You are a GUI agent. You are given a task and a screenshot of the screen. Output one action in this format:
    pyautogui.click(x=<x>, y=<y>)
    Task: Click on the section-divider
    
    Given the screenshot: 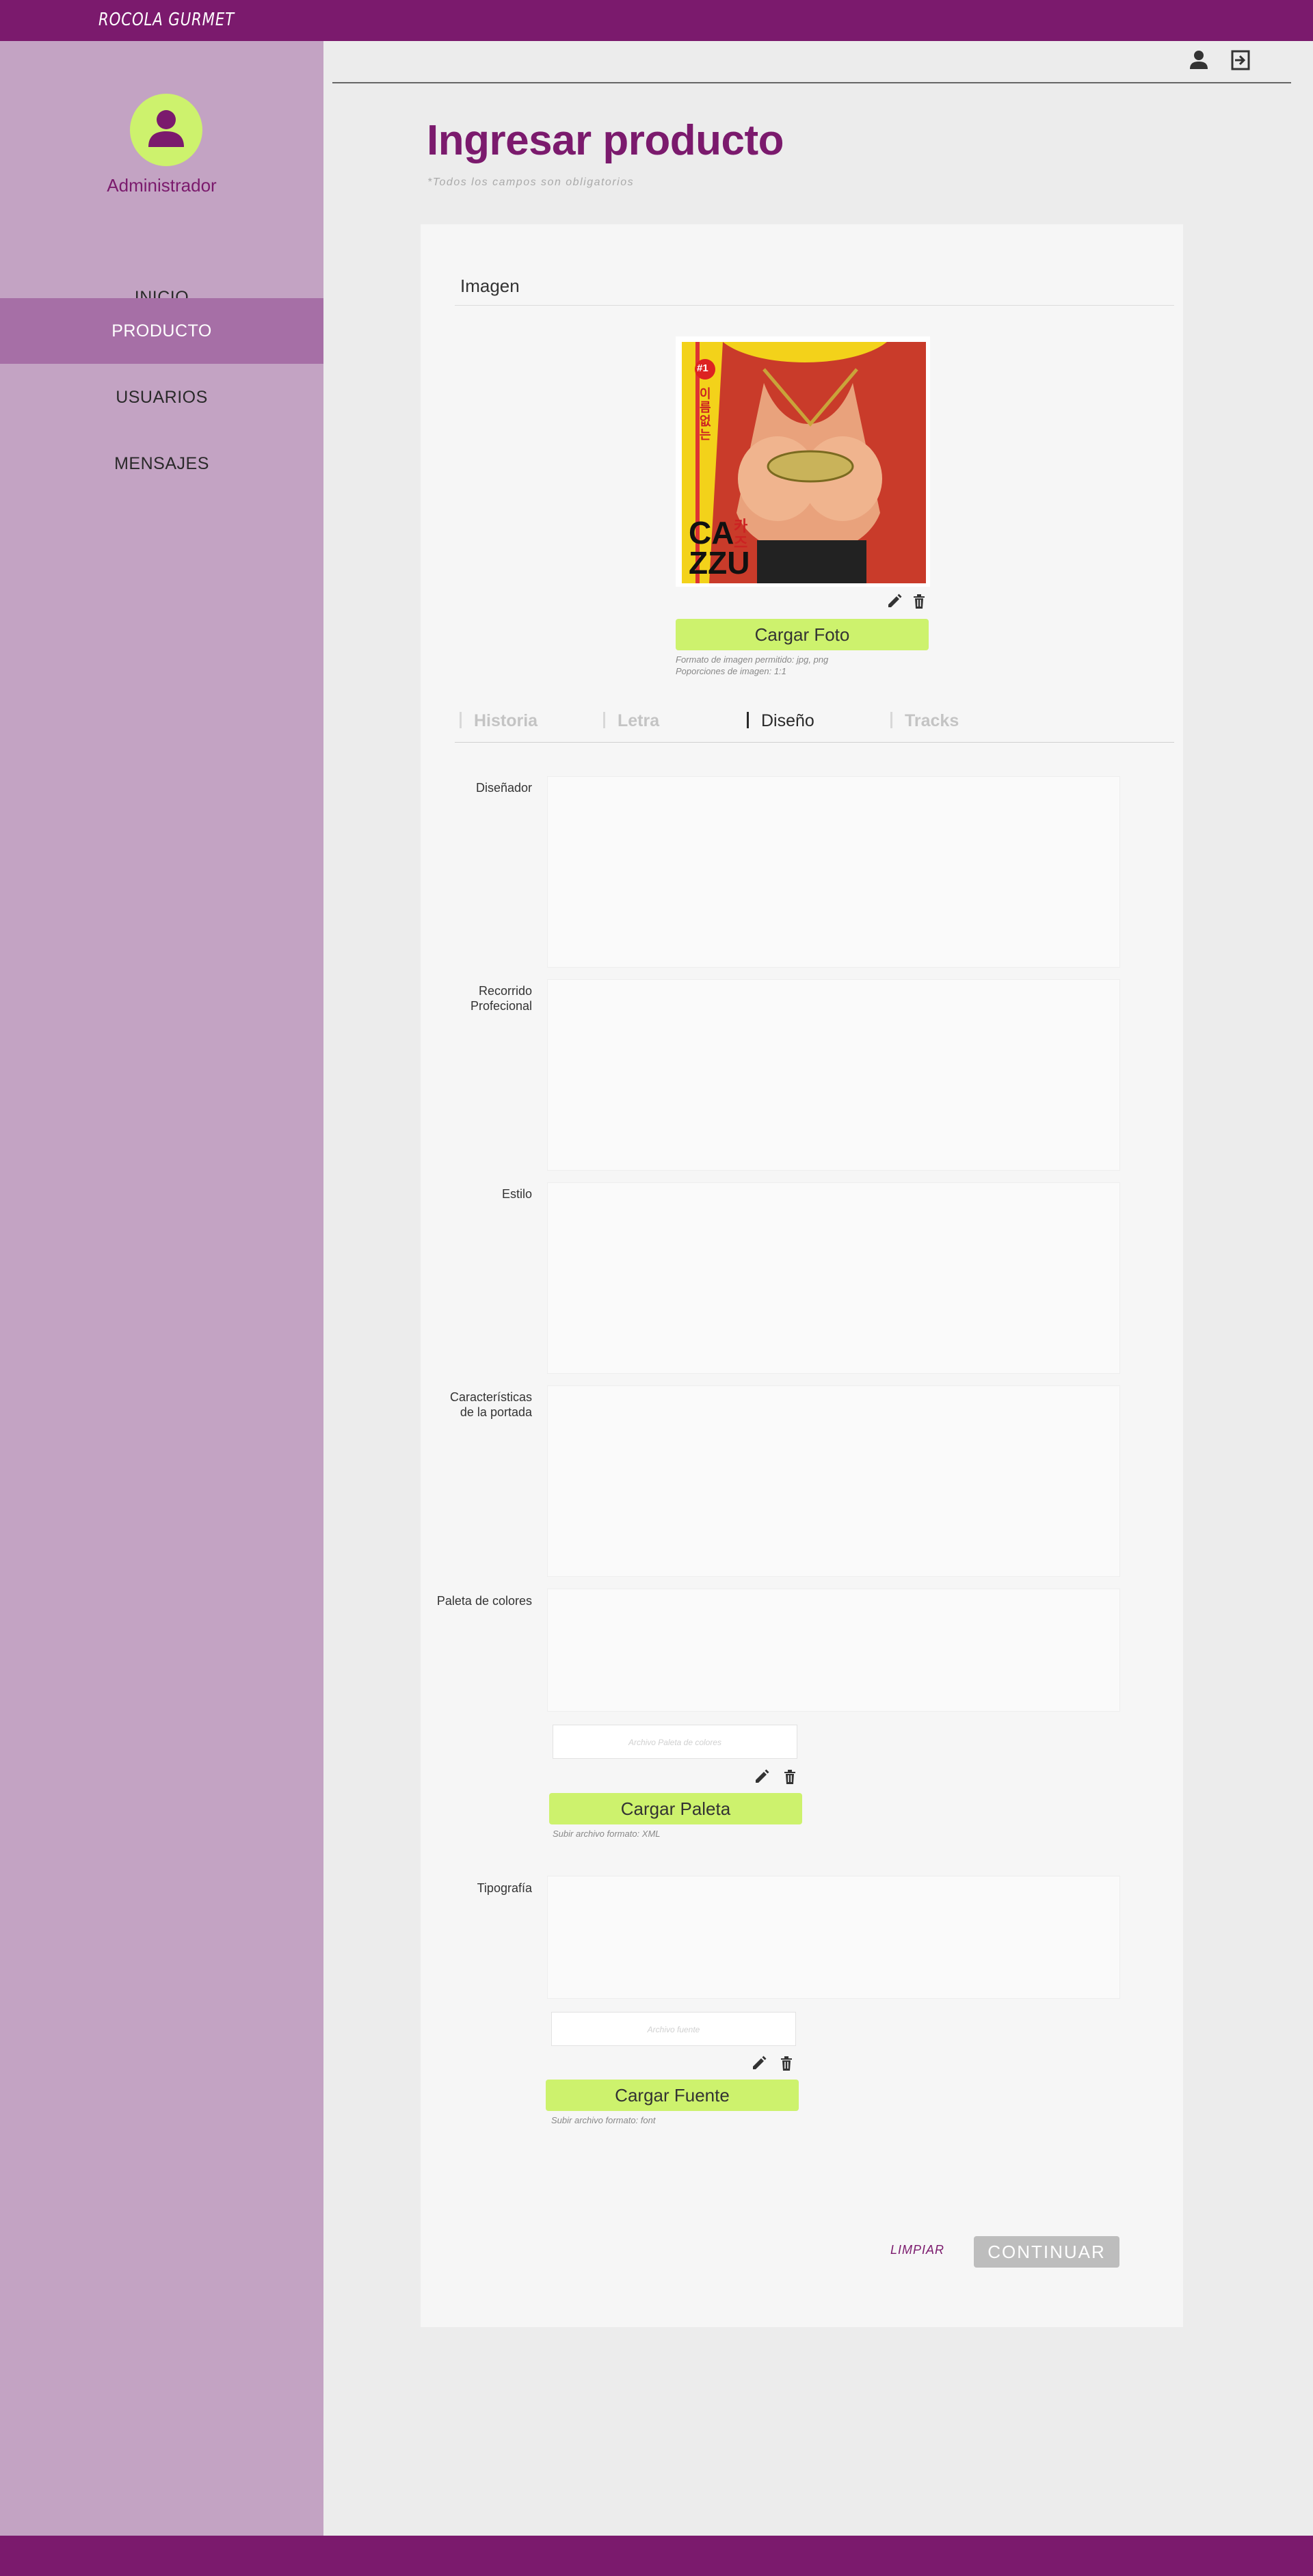 What is the action you would take?
    pyautogui.click(x=815, y=305)
    